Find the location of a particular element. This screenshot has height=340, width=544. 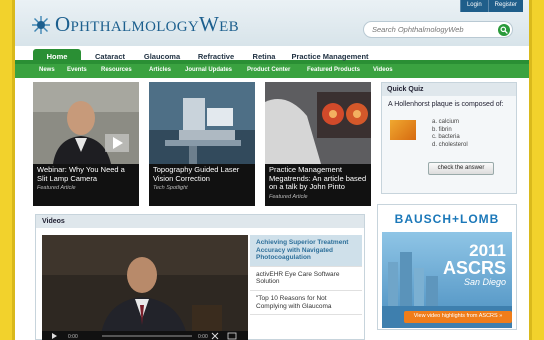

tab-practice-management: Practice Management is located at coordinates (330, 56).